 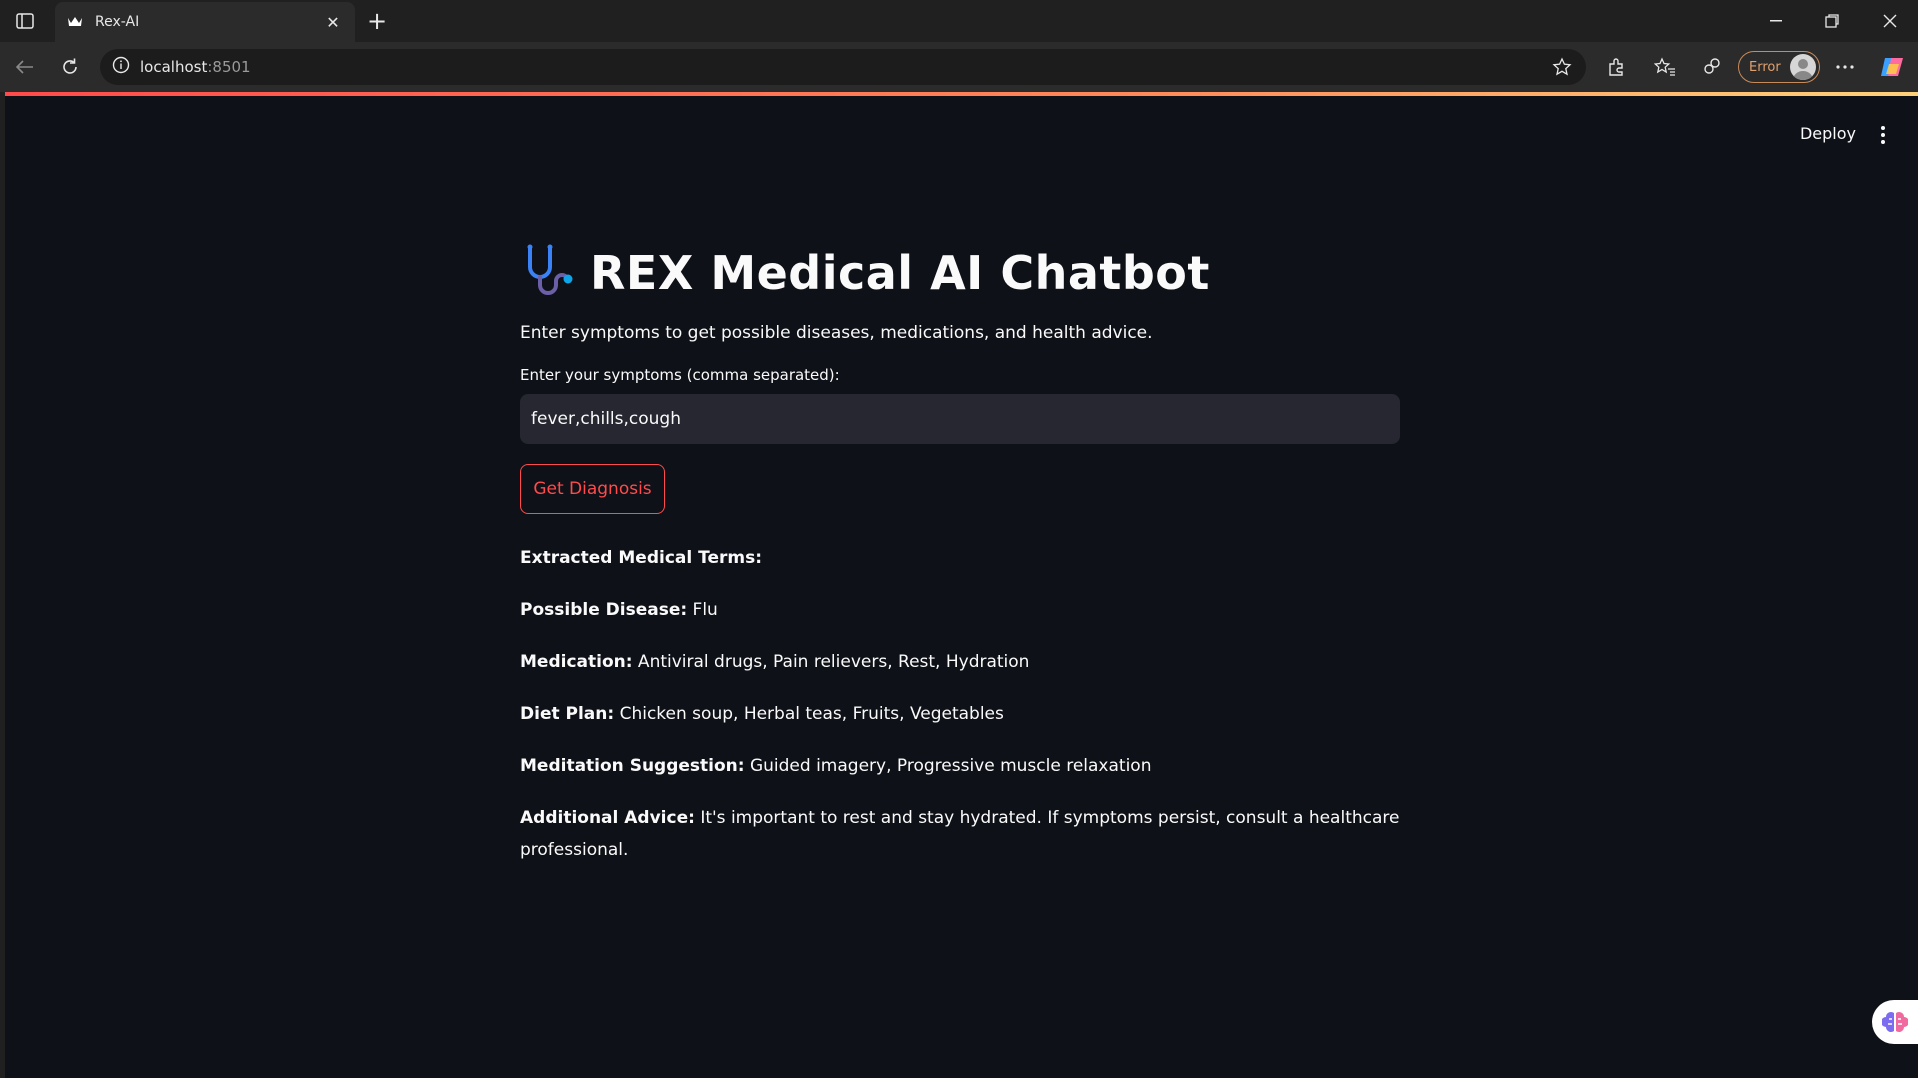 I want to click on browser-tab: Rex-AI ✕, so click(x=205, y=22).